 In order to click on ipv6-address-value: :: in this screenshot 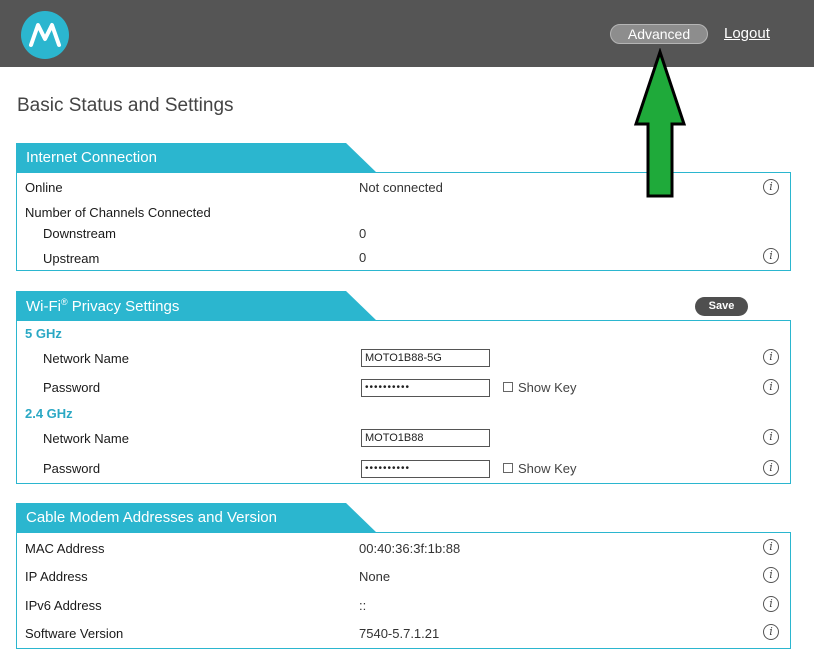, I will do `click(363, 605)`.